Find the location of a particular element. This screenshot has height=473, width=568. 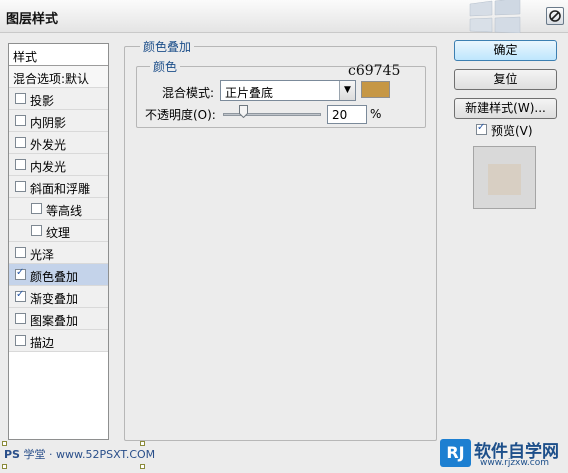

style-item-label: 纹理 is located at coordinates (58, 233).